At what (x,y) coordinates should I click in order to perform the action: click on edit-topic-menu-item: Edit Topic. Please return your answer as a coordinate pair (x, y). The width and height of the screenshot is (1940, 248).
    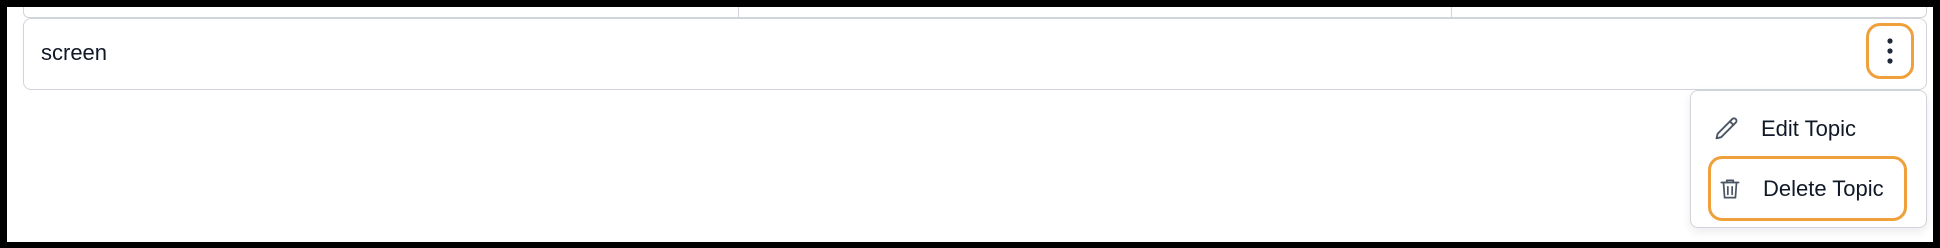
    Looking at the image, I should click on (1784, 129).